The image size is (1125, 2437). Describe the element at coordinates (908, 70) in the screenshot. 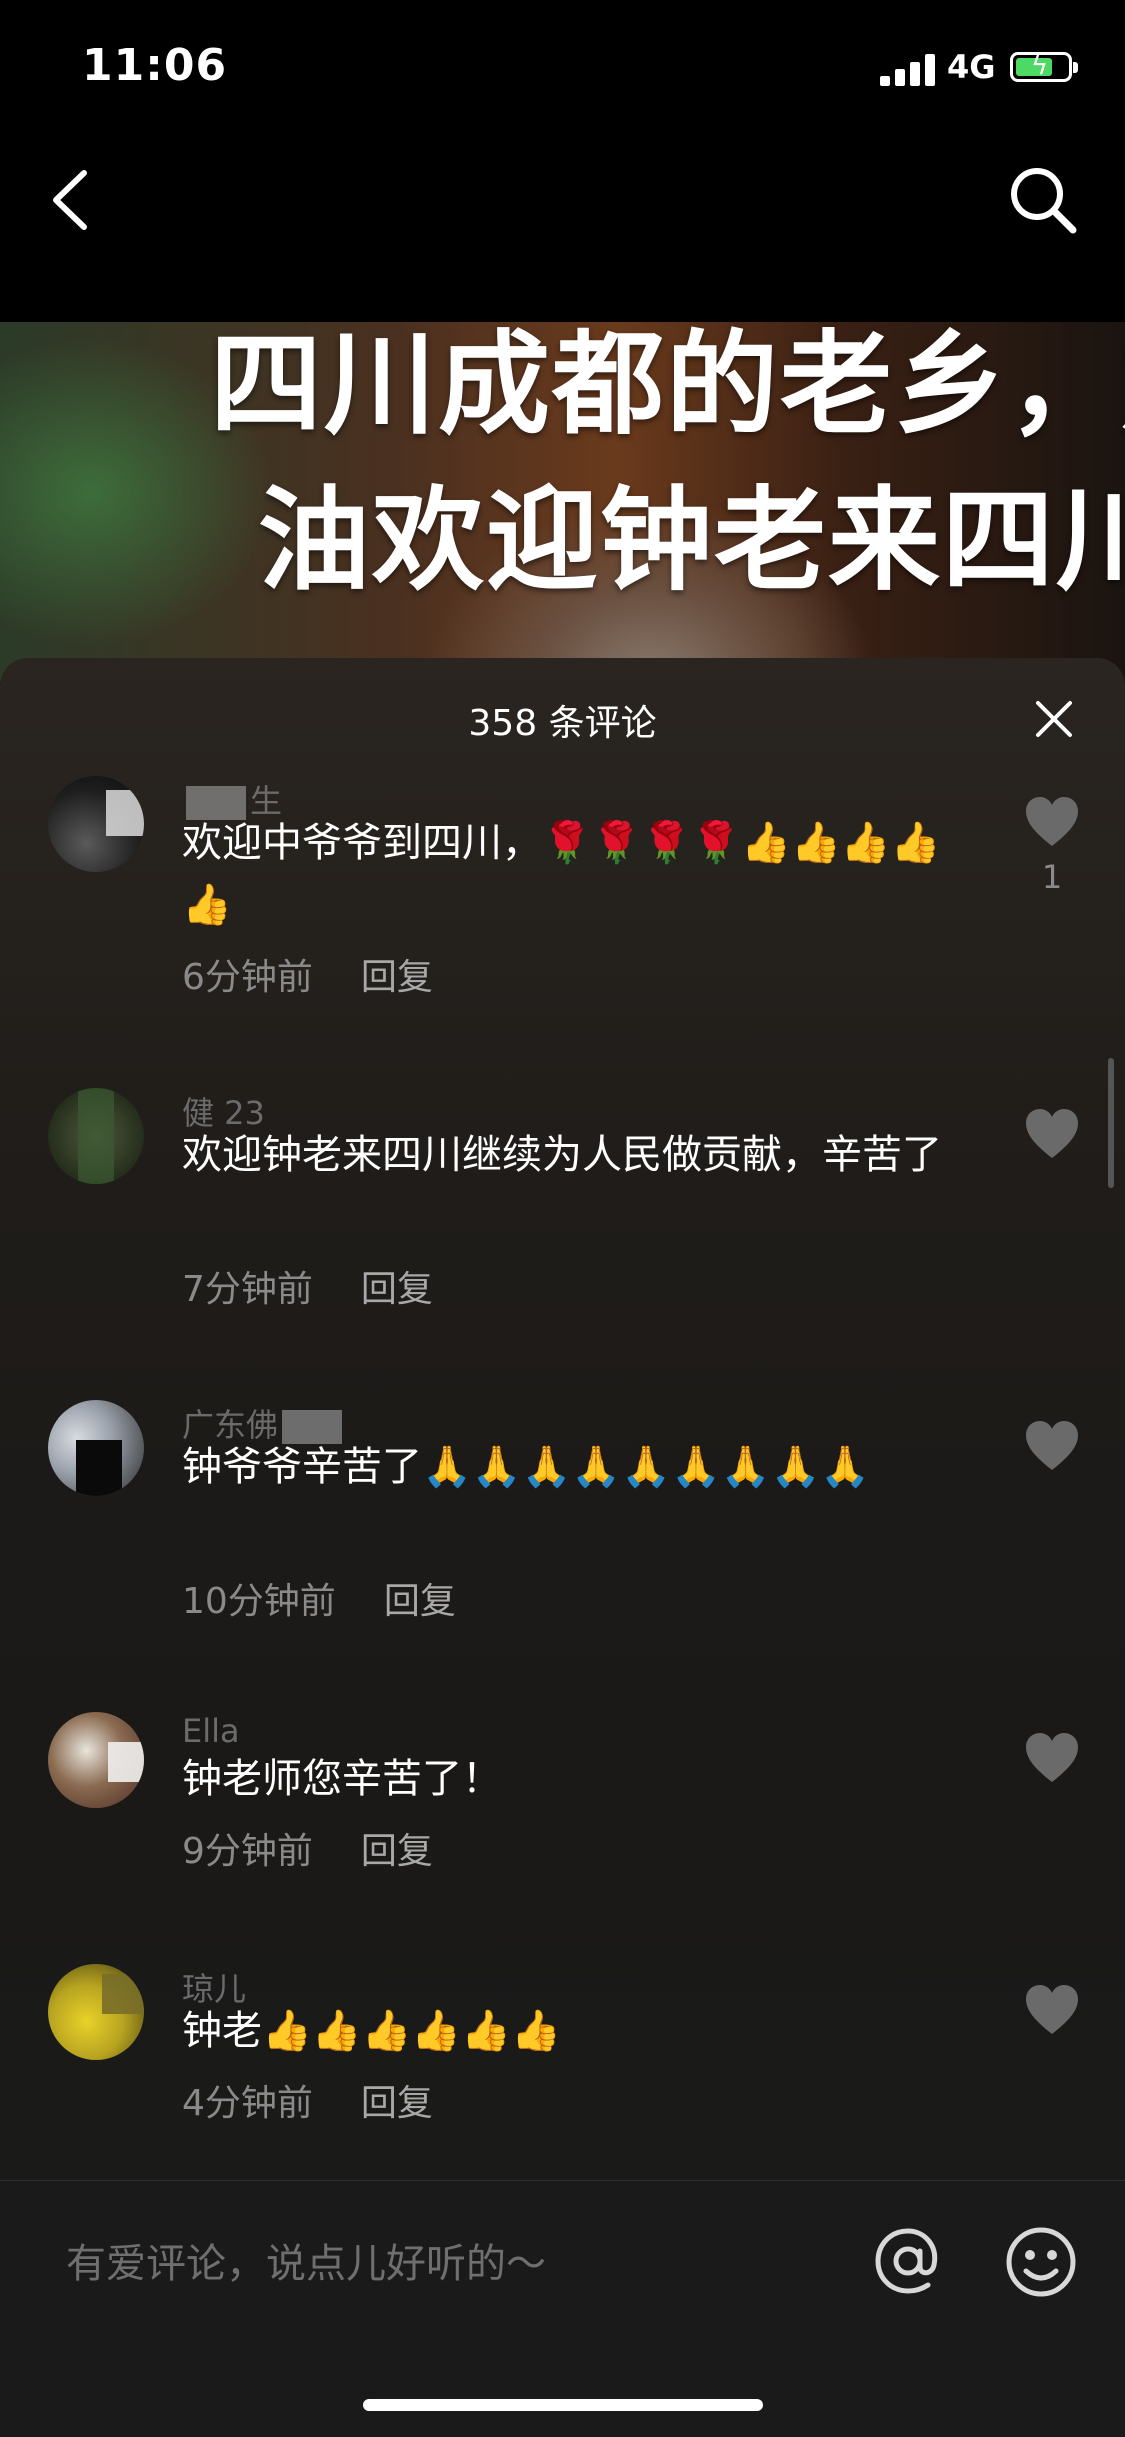

I see `signal-icon` at that location.